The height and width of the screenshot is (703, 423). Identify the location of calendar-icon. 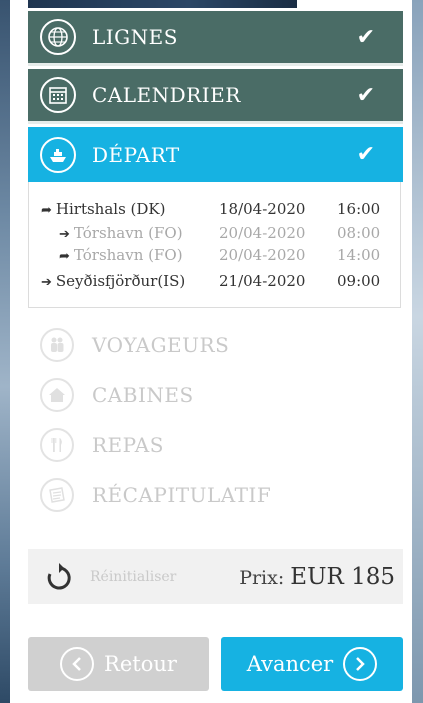
(58, 95).